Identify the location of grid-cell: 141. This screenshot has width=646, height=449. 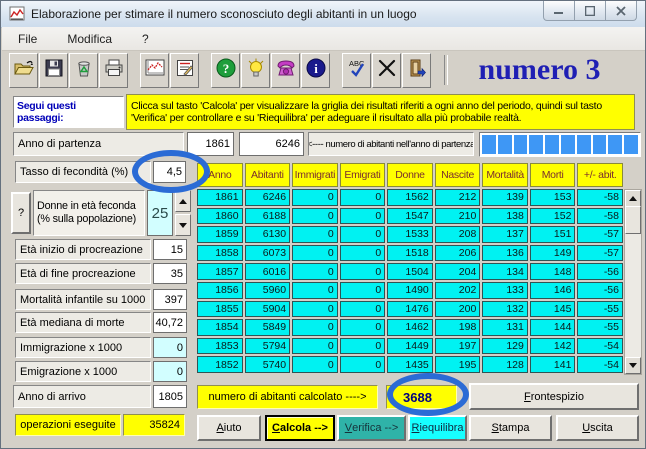
(552, 364).